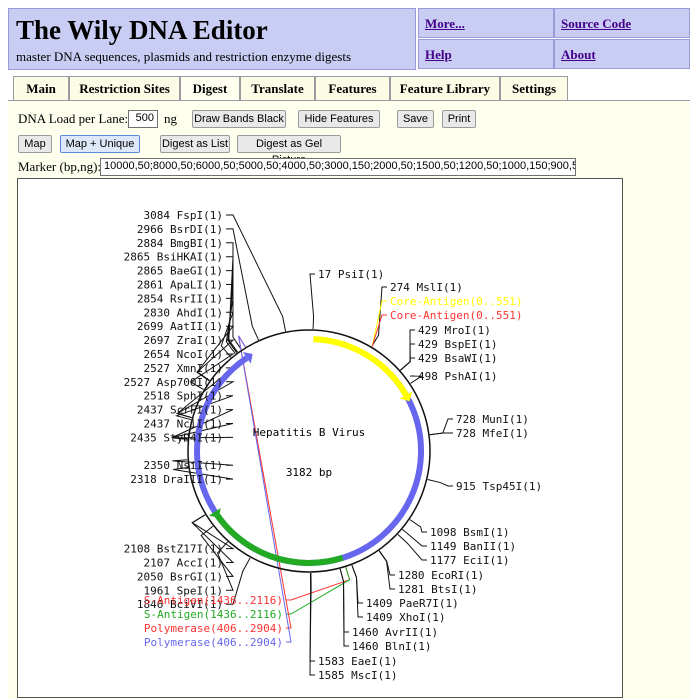 This screenshot has width=700, height=699. What do you see at coordinates (492, 433) in the screenshot?
I see `site-label: 728 MfeI(1)` at bounding box center [492, 433].